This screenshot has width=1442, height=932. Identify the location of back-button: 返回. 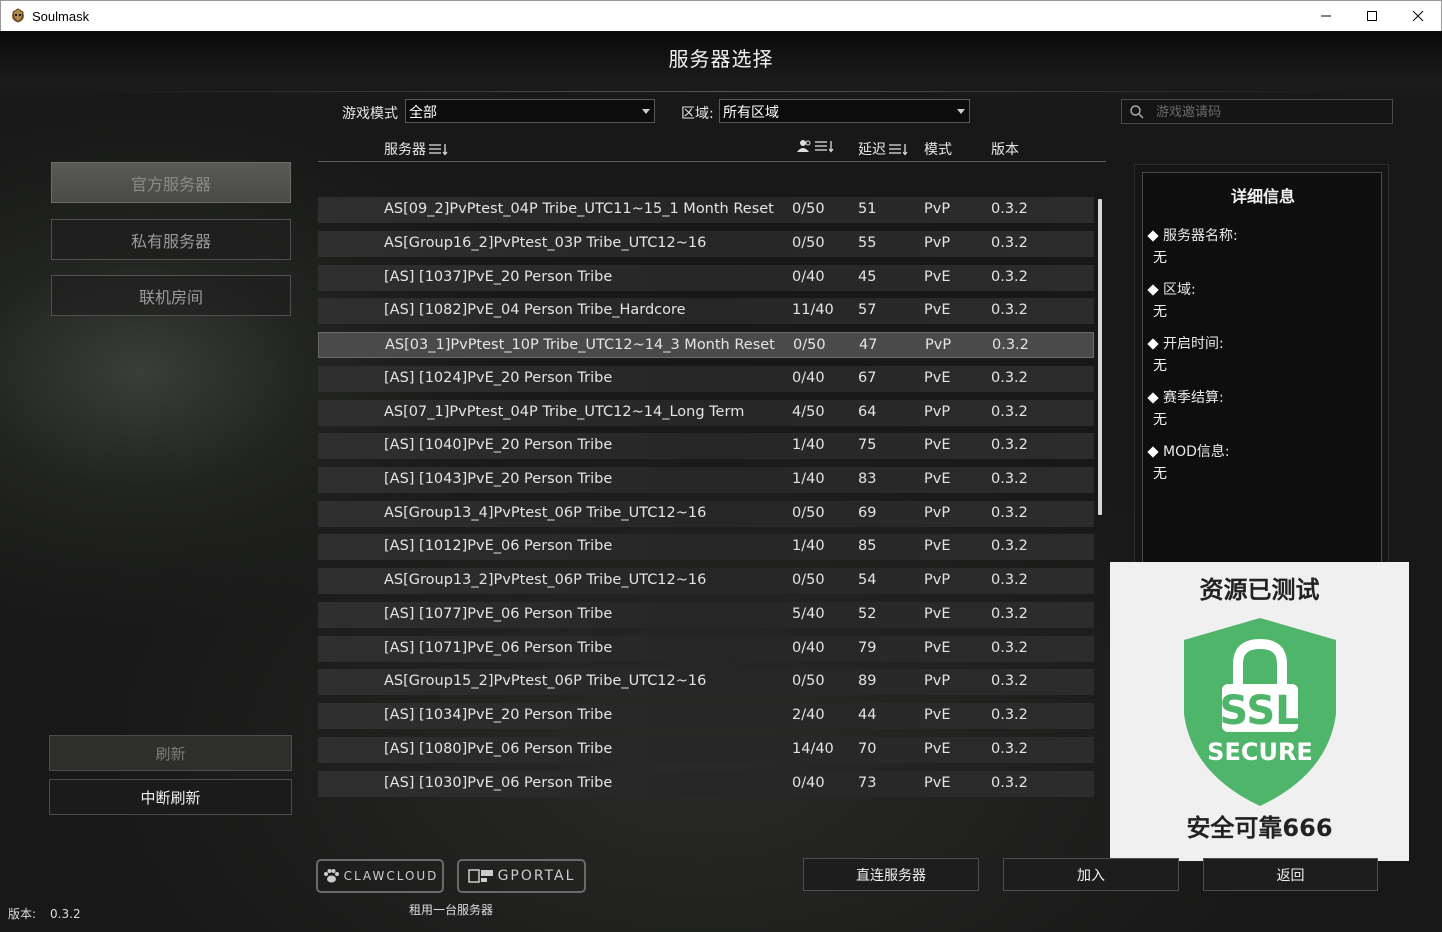
(1290, 874).